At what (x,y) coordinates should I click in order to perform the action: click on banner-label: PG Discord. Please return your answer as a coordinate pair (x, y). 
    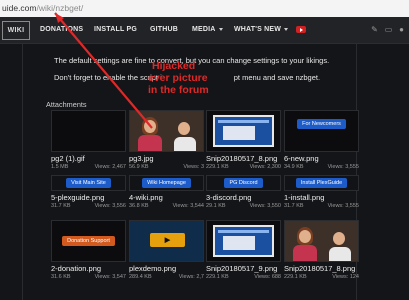
    Looking at the image, I should click on (243, 183).